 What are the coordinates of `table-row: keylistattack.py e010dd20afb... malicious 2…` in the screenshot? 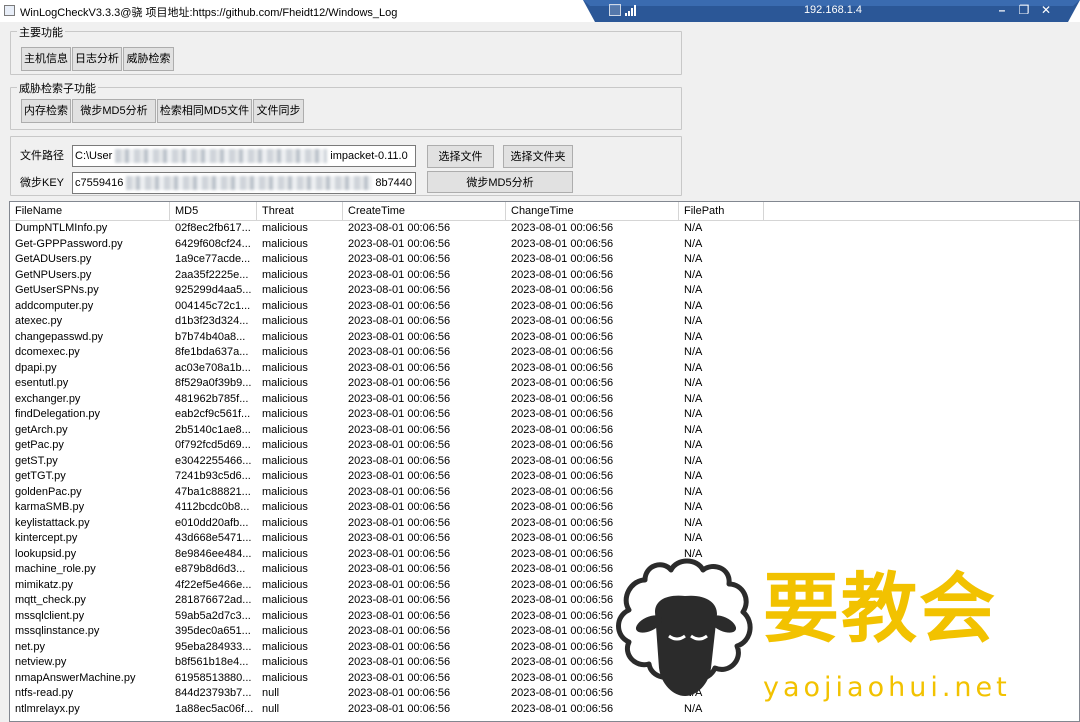 It's located at (544, 524).